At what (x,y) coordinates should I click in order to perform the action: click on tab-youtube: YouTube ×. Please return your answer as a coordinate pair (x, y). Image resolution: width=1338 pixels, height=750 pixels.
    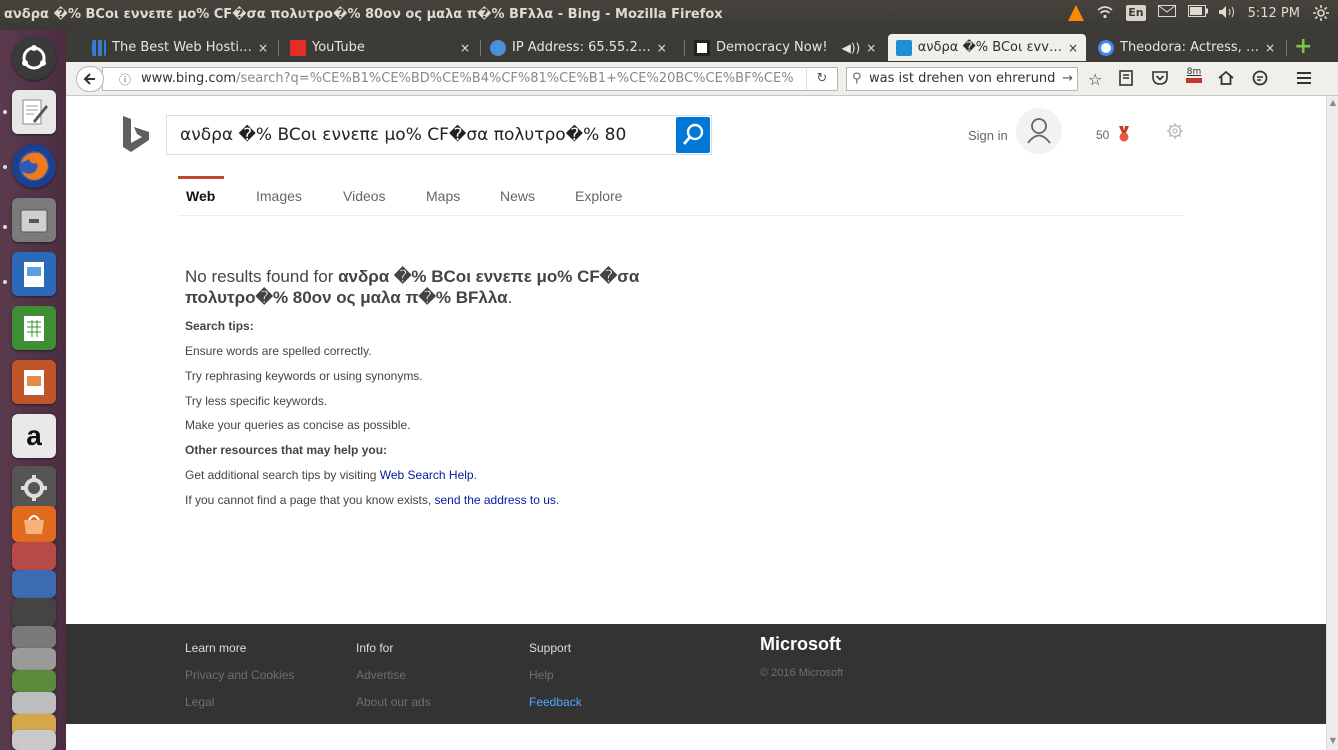
    Looking at the image, I should click on (380, 47).